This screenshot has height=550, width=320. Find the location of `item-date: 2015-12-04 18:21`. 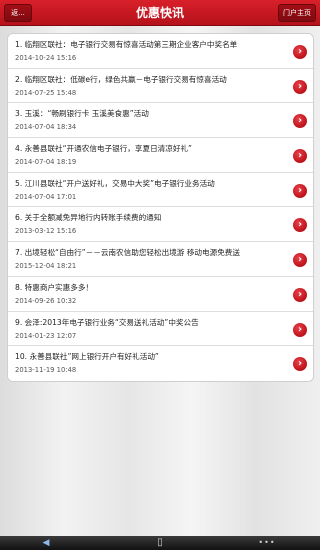

item-date: 2015-12-04 18:21 is located at coordinates (46, 266).